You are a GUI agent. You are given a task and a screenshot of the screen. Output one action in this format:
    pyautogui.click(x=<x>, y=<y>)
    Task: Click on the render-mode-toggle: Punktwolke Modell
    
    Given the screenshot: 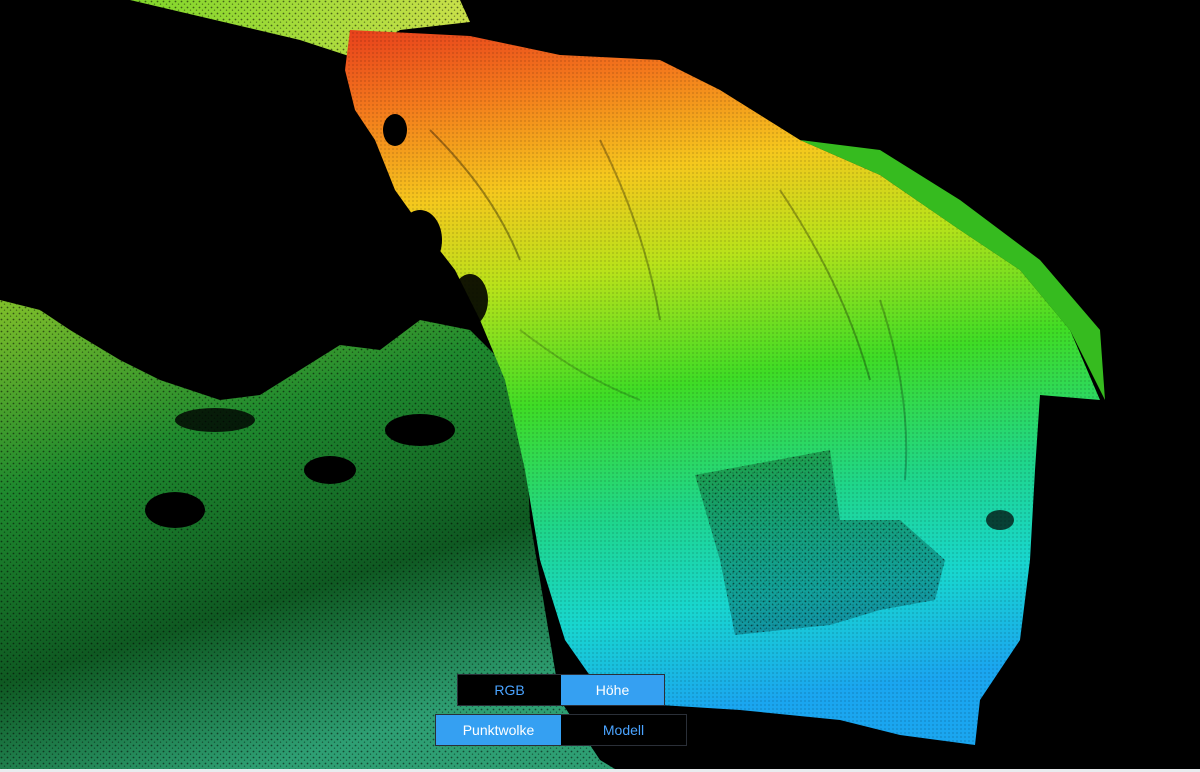 What is the action you would take?
    pyautogui.click(x=561, y=730)
    